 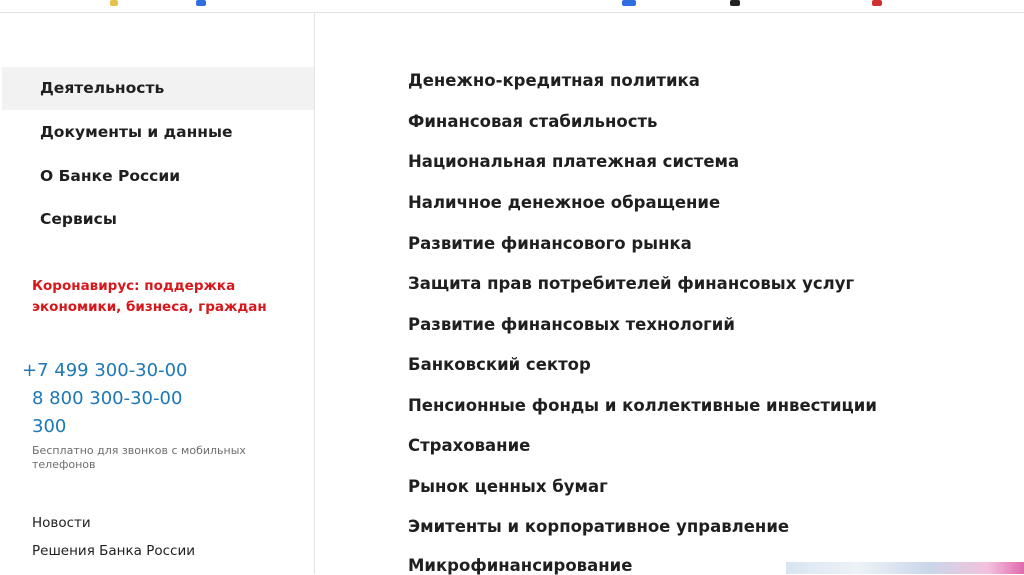 I want to click on menu-item: Банковский сектор, so click(x=499, y=364).